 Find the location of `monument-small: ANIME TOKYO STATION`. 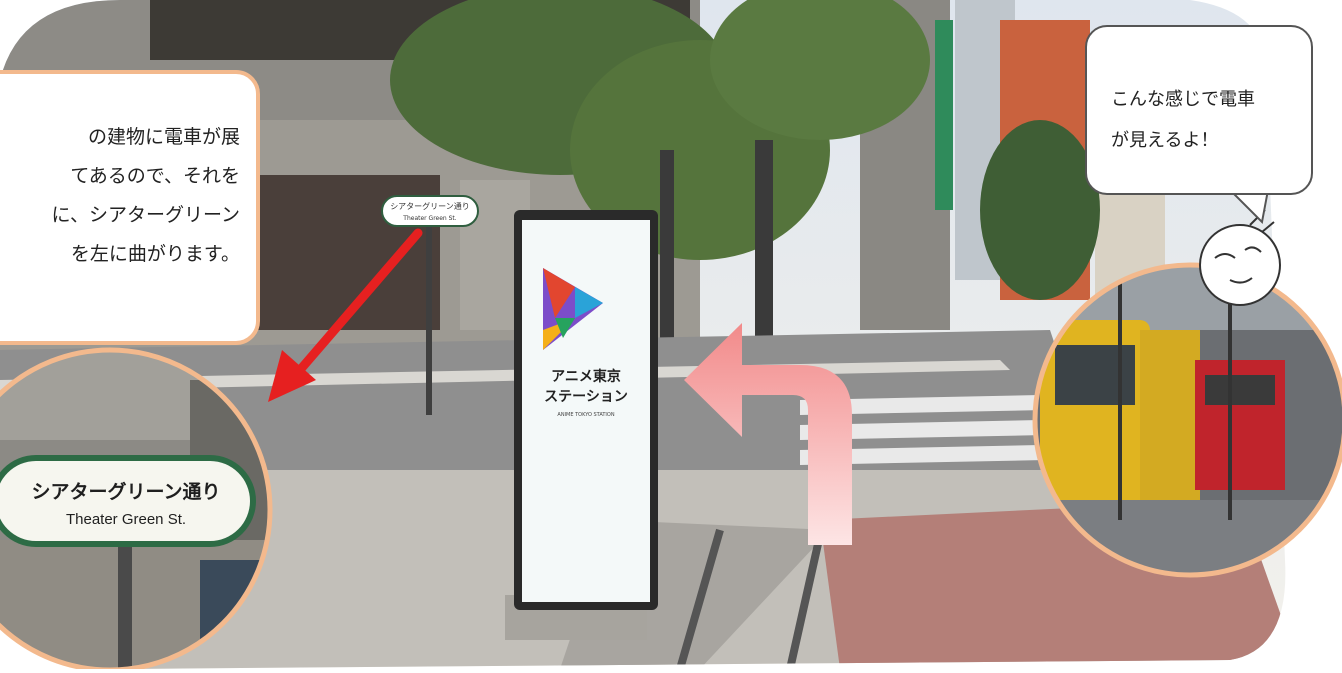

monument-small: ANIME TOKYO STATION is located at coordinates (585, 415).